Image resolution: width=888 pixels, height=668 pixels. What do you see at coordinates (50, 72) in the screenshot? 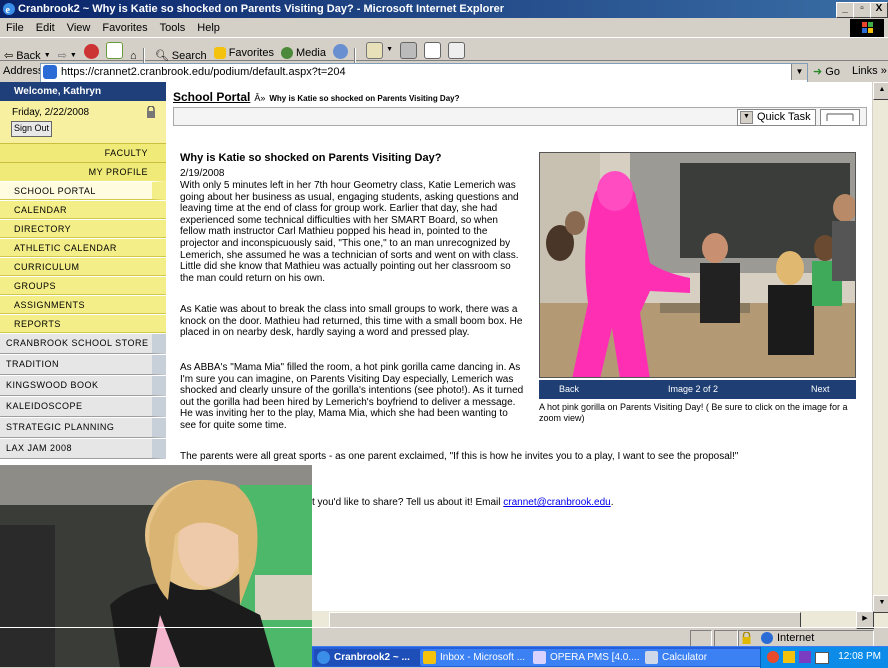
I see `page-icon` at bounding box center [50, 72].